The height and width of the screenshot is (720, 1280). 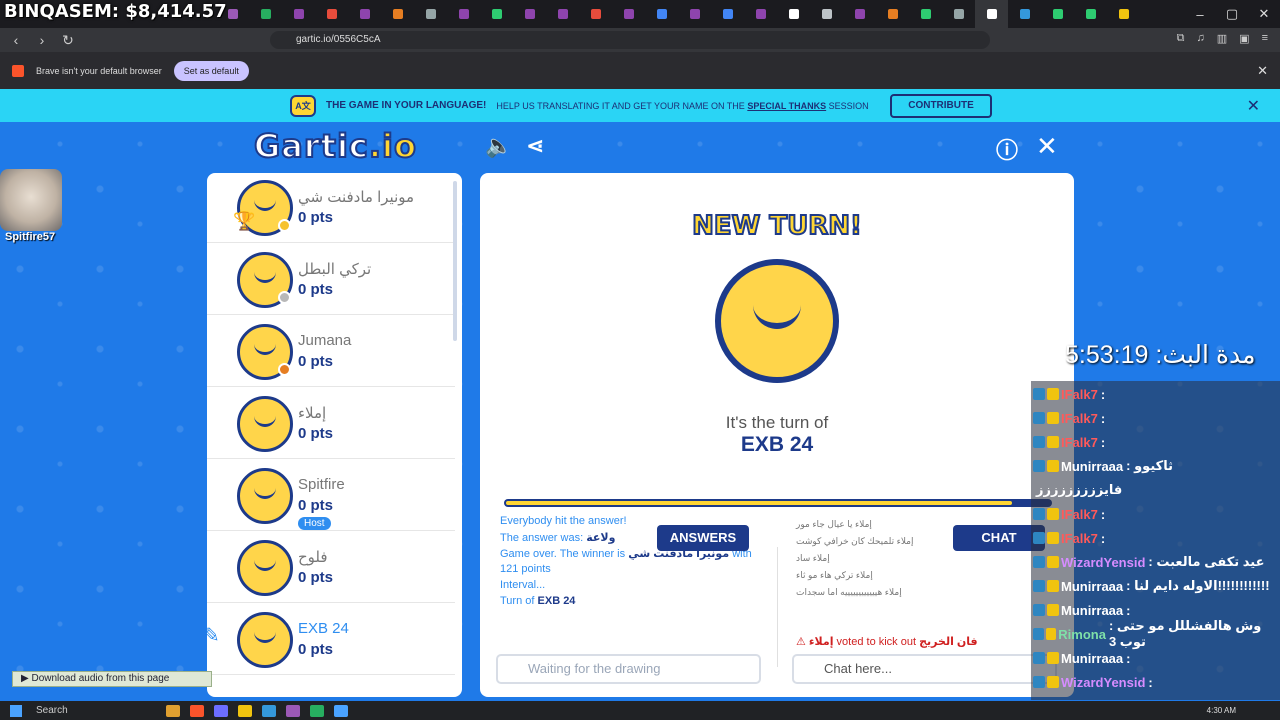 I want to click on extension-icon: ⧉, so click(x=1181, y=38).